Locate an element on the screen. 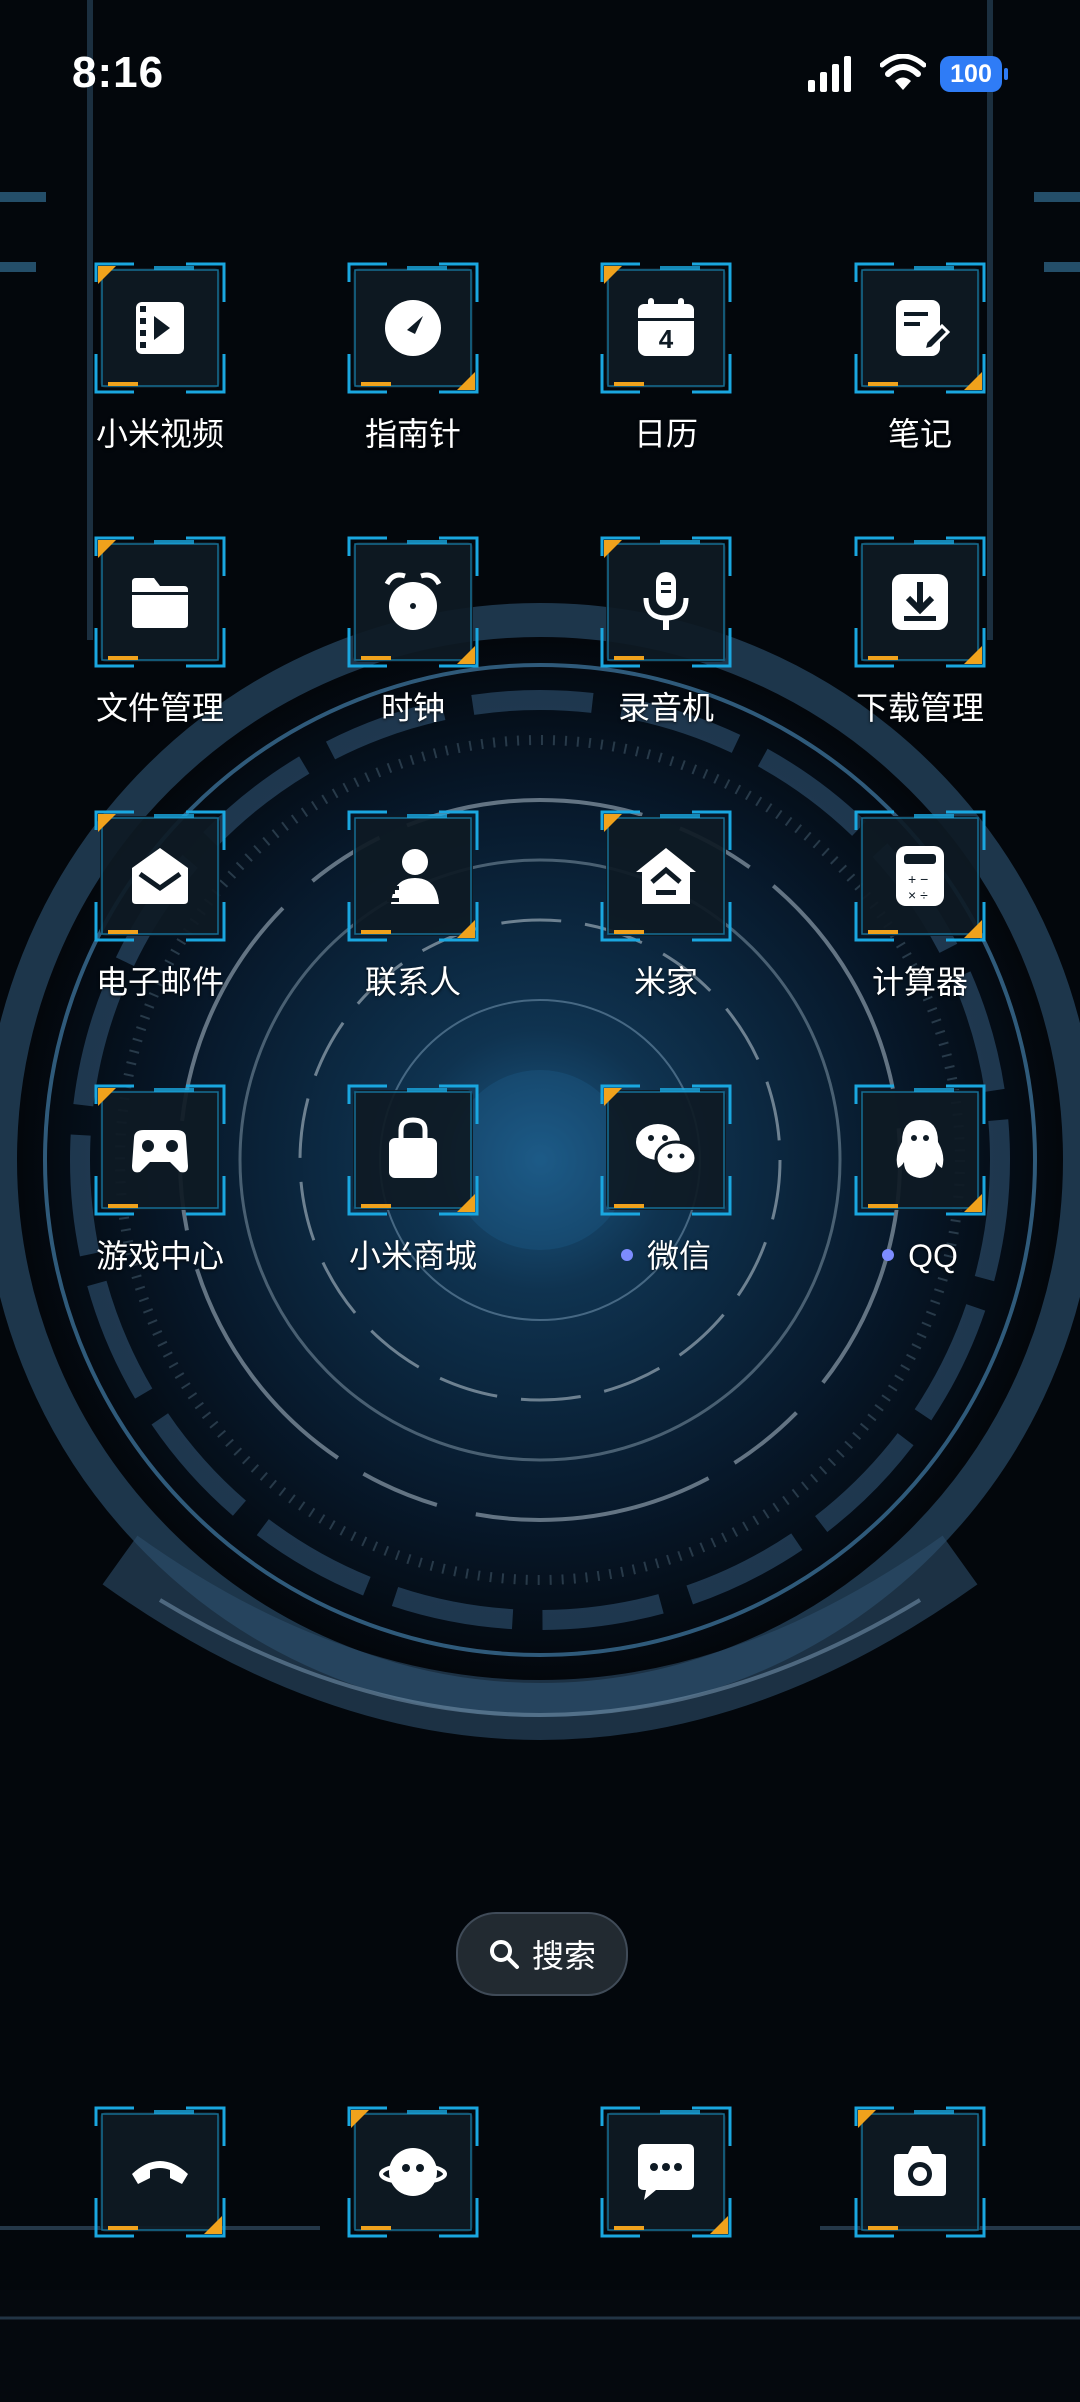 The image size is (1080, 2402). app-label: 游戏中心 is located at coordinates (160, 1256).